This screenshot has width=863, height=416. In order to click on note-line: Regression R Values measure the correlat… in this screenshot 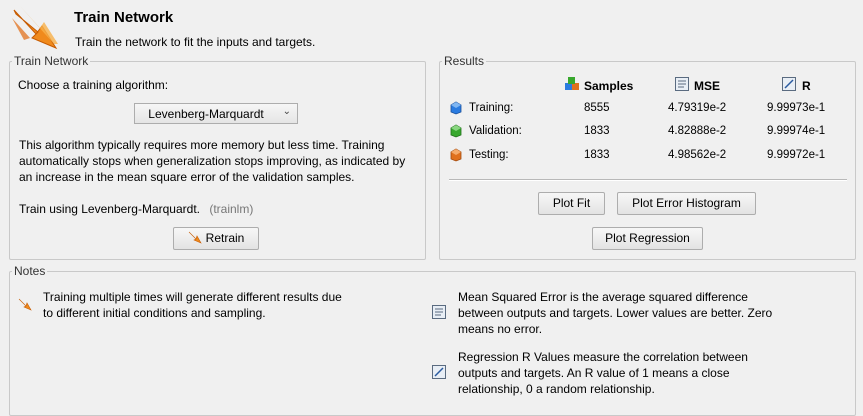, I will do `click(603, 357)`.